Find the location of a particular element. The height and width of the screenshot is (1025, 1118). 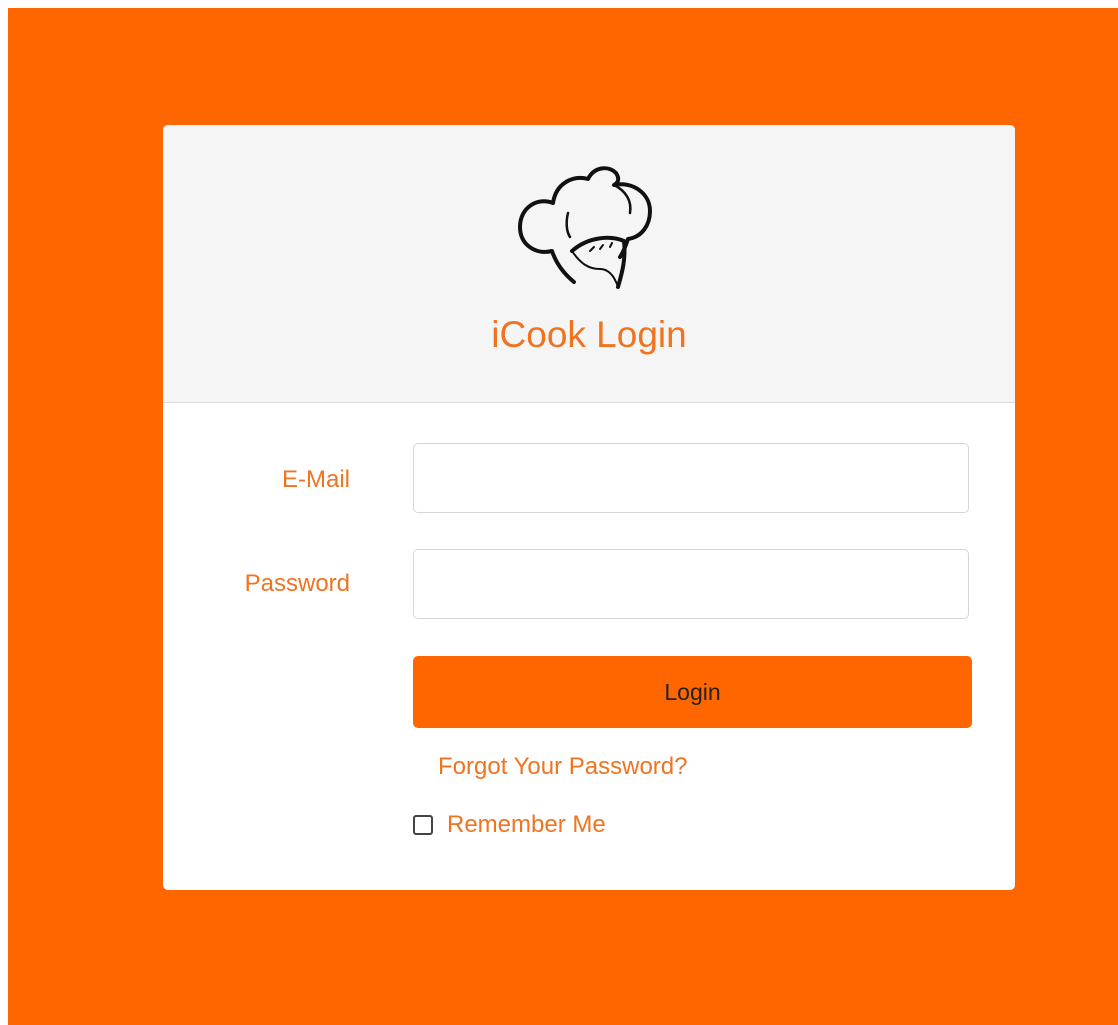

email-label: E-Mail is located at coordinates (315, 479).